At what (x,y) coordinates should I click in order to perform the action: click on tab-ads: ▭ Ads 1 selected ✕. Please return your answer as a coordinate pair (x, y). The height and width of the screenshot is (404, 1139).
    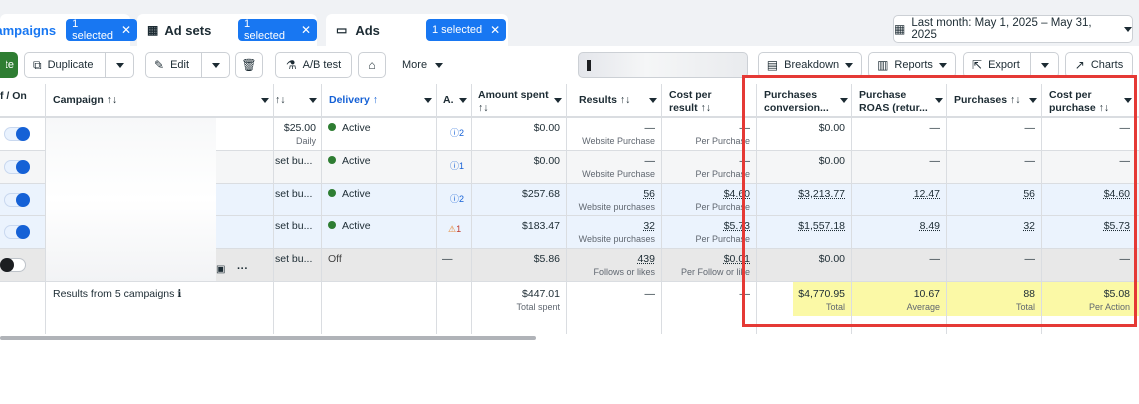
    Looking at the image, I should click on (417, 30).